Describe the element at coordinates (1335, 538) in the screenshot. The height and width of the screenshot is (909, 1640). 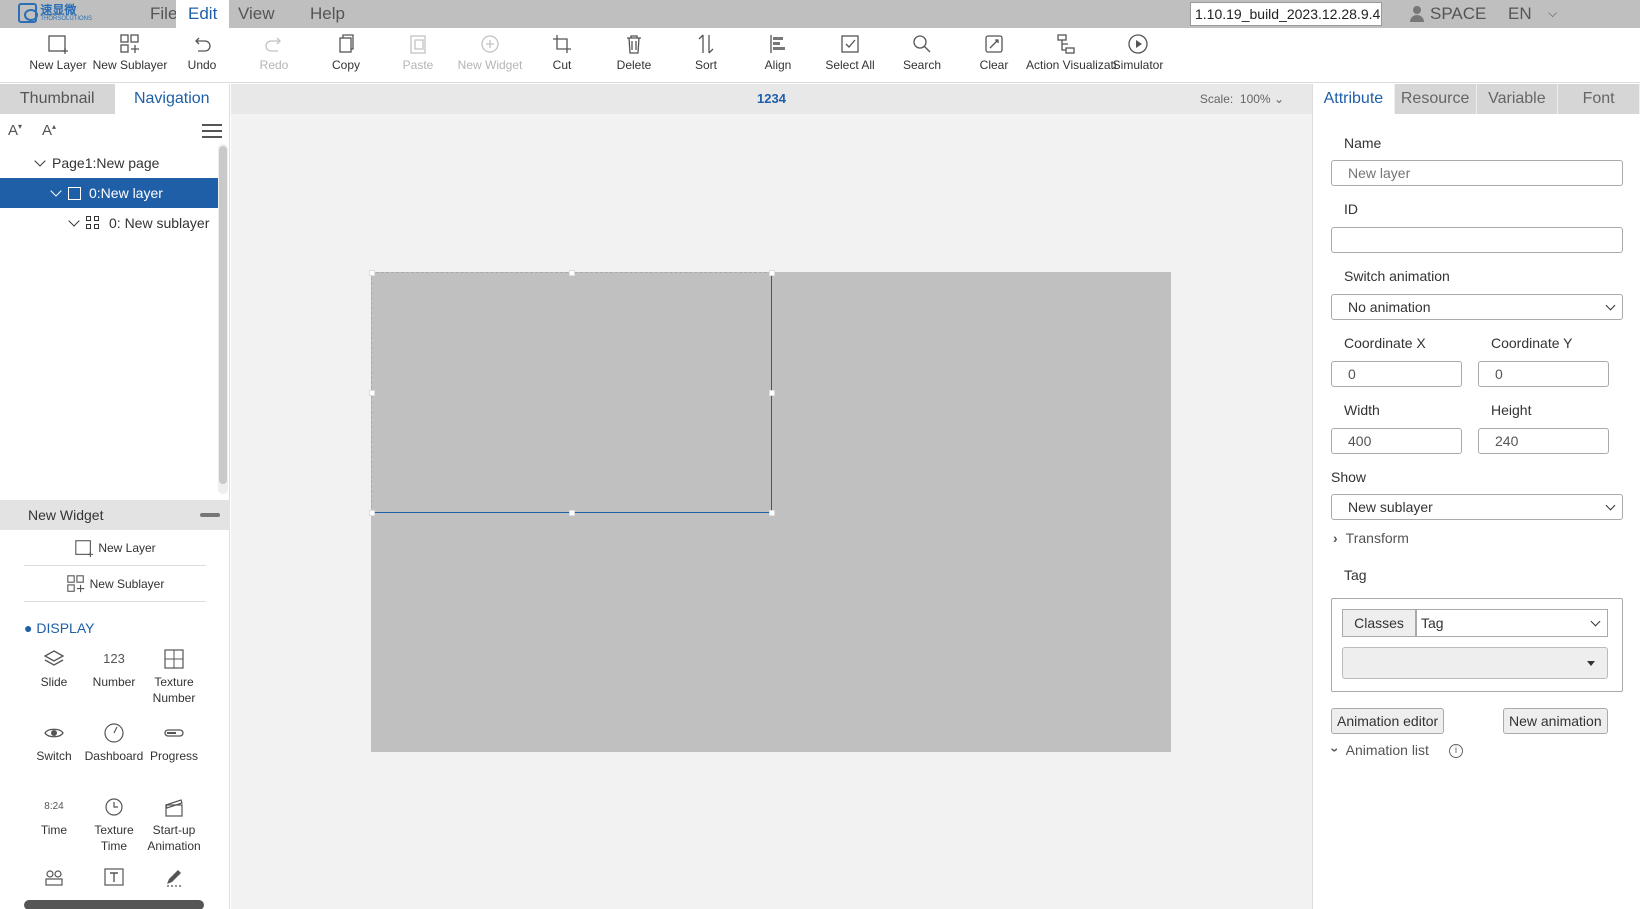
I see `chevron-right-icon: ›` at that location.